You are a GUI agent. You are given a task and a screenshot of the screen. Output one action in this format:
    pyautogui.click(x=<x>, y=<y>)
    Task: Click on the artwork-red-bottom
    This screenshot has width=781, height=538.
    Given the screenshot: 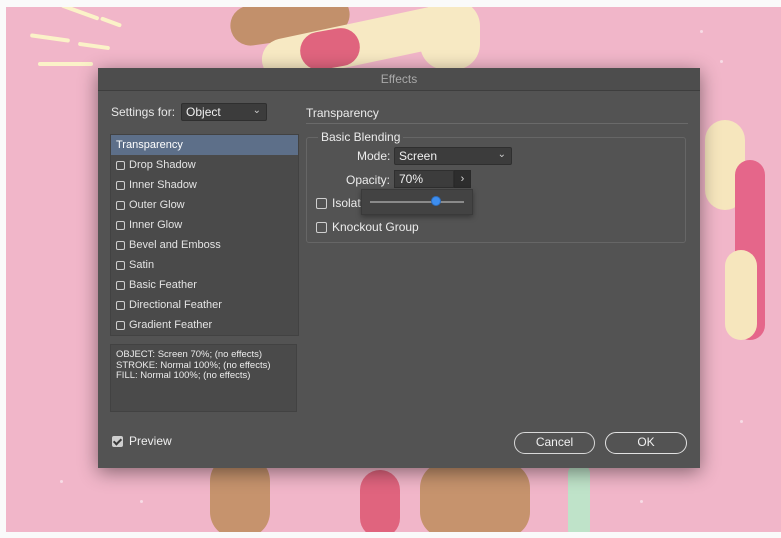 What is the action you would take?
    pyautogui.click(x=380, y=504)
    